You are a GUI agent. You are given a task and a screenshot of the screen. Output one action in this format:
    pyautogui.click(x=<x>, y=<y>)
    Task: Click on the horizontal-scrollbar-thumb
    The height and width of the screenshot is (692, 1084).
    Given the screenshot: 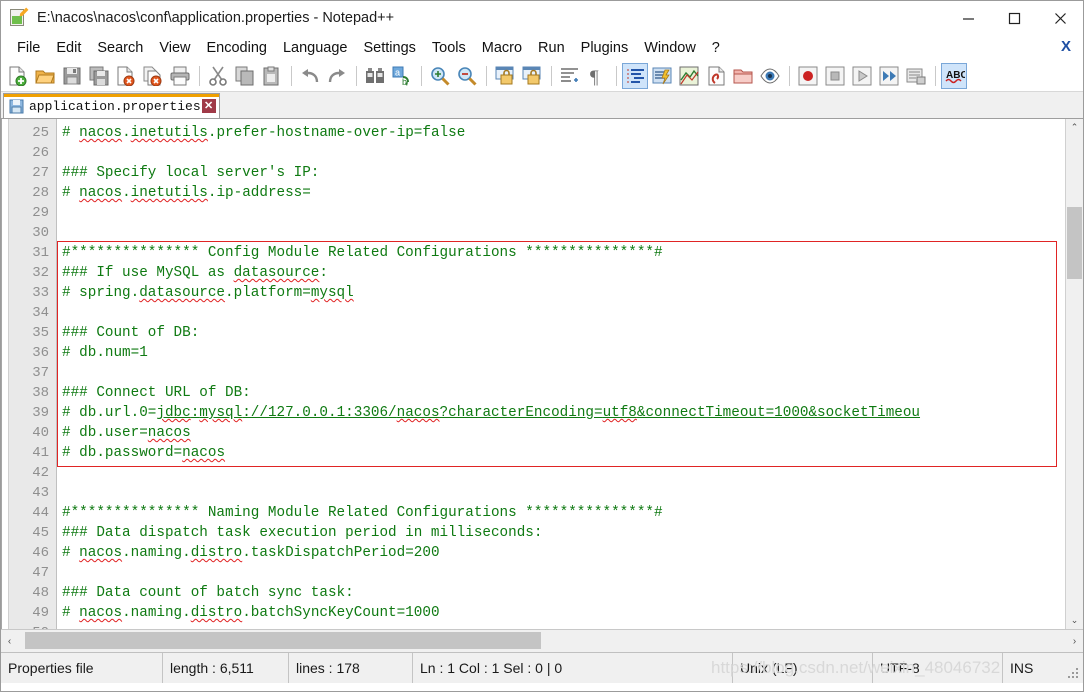 What is the action you would take?
    pyautogui.click(x=283, y=640)
    